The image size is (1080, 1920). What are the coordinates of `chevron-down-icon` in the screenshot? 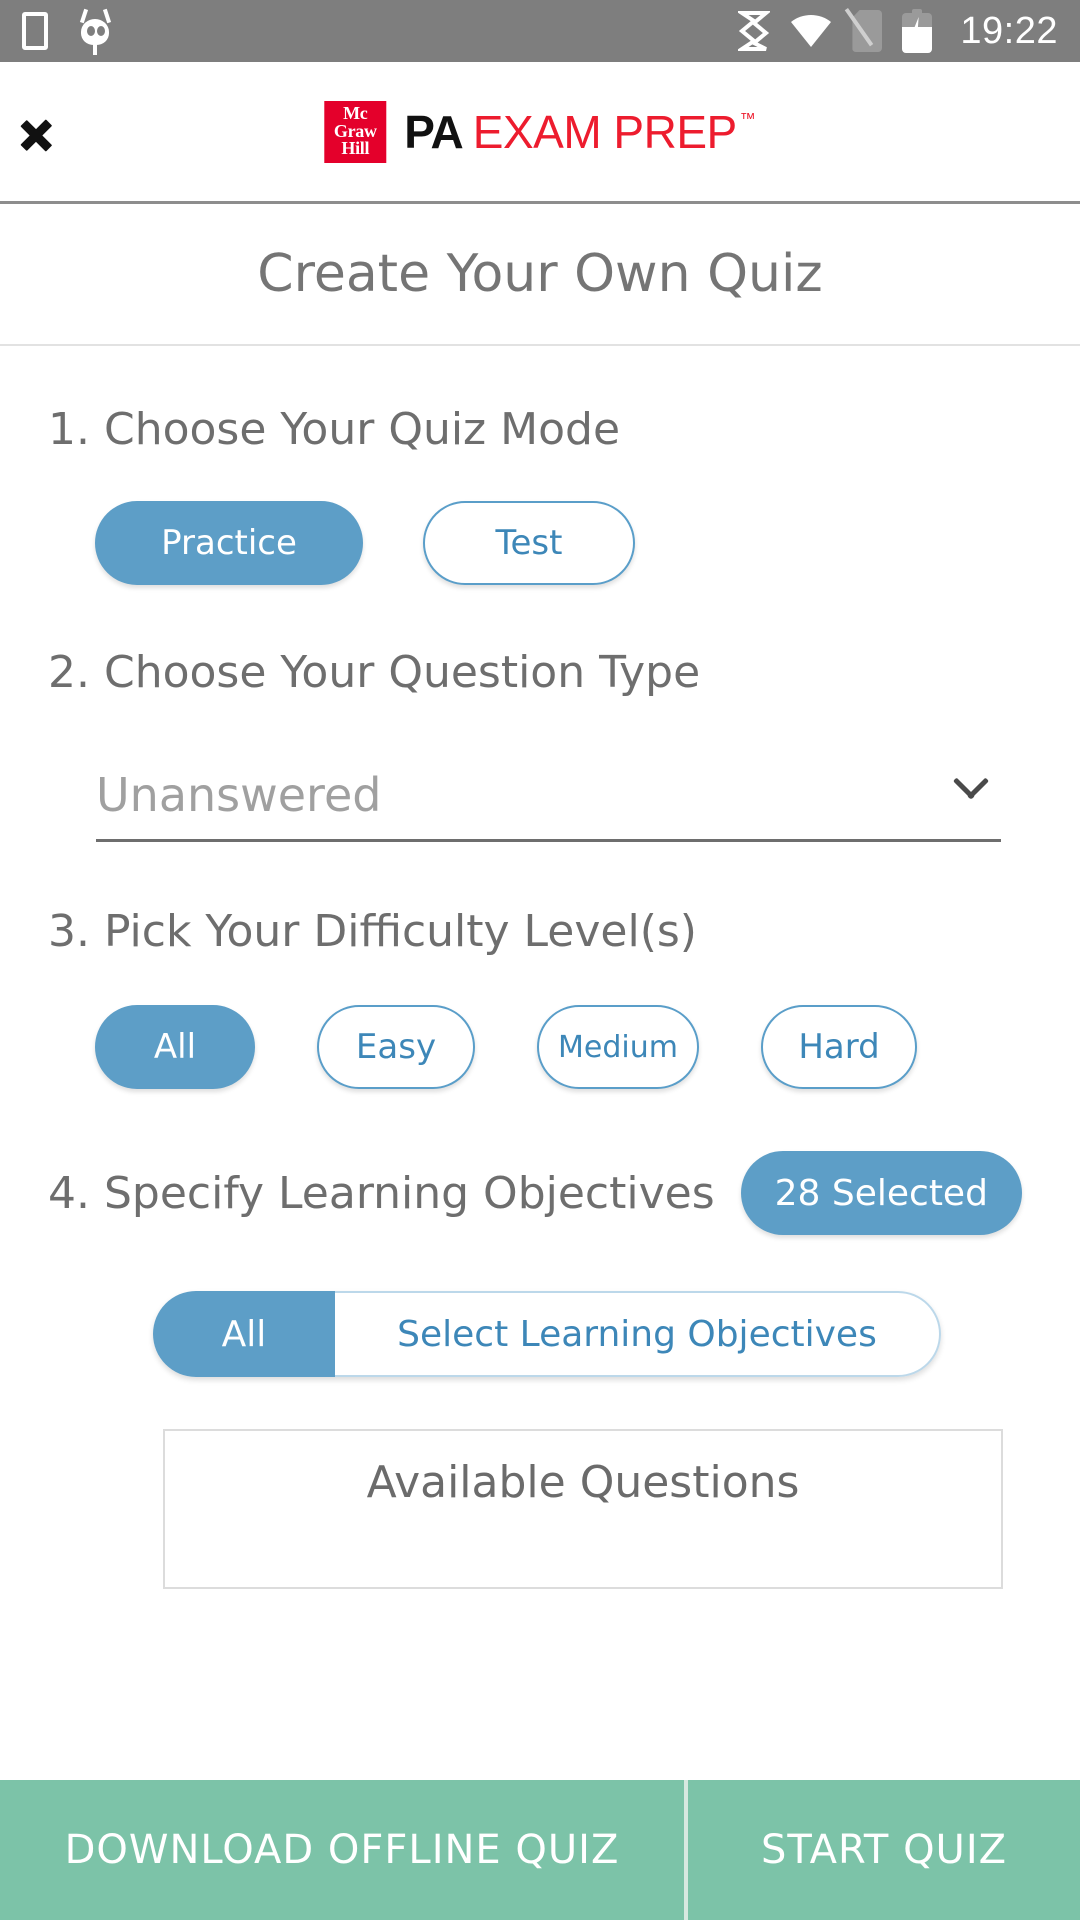 It's located at (968, 795).